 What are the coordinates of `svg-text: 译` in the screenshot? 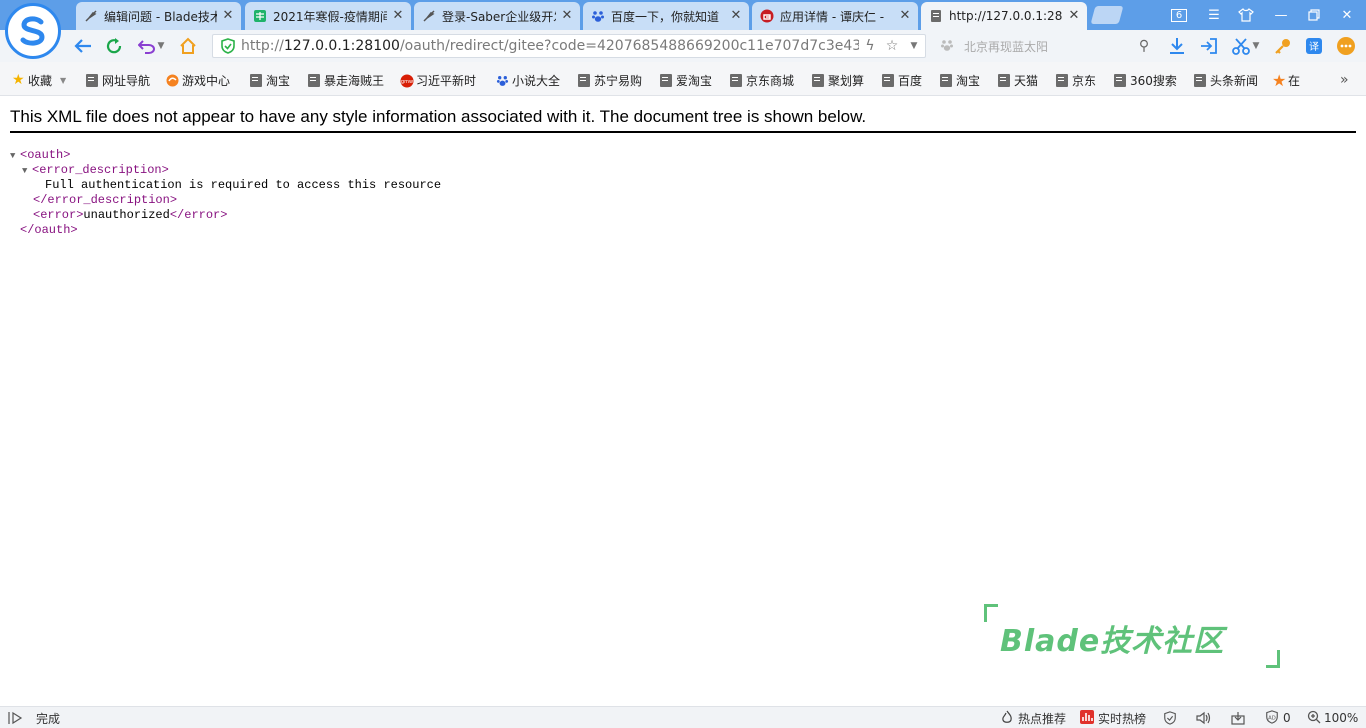 It's located at (1314, 47).